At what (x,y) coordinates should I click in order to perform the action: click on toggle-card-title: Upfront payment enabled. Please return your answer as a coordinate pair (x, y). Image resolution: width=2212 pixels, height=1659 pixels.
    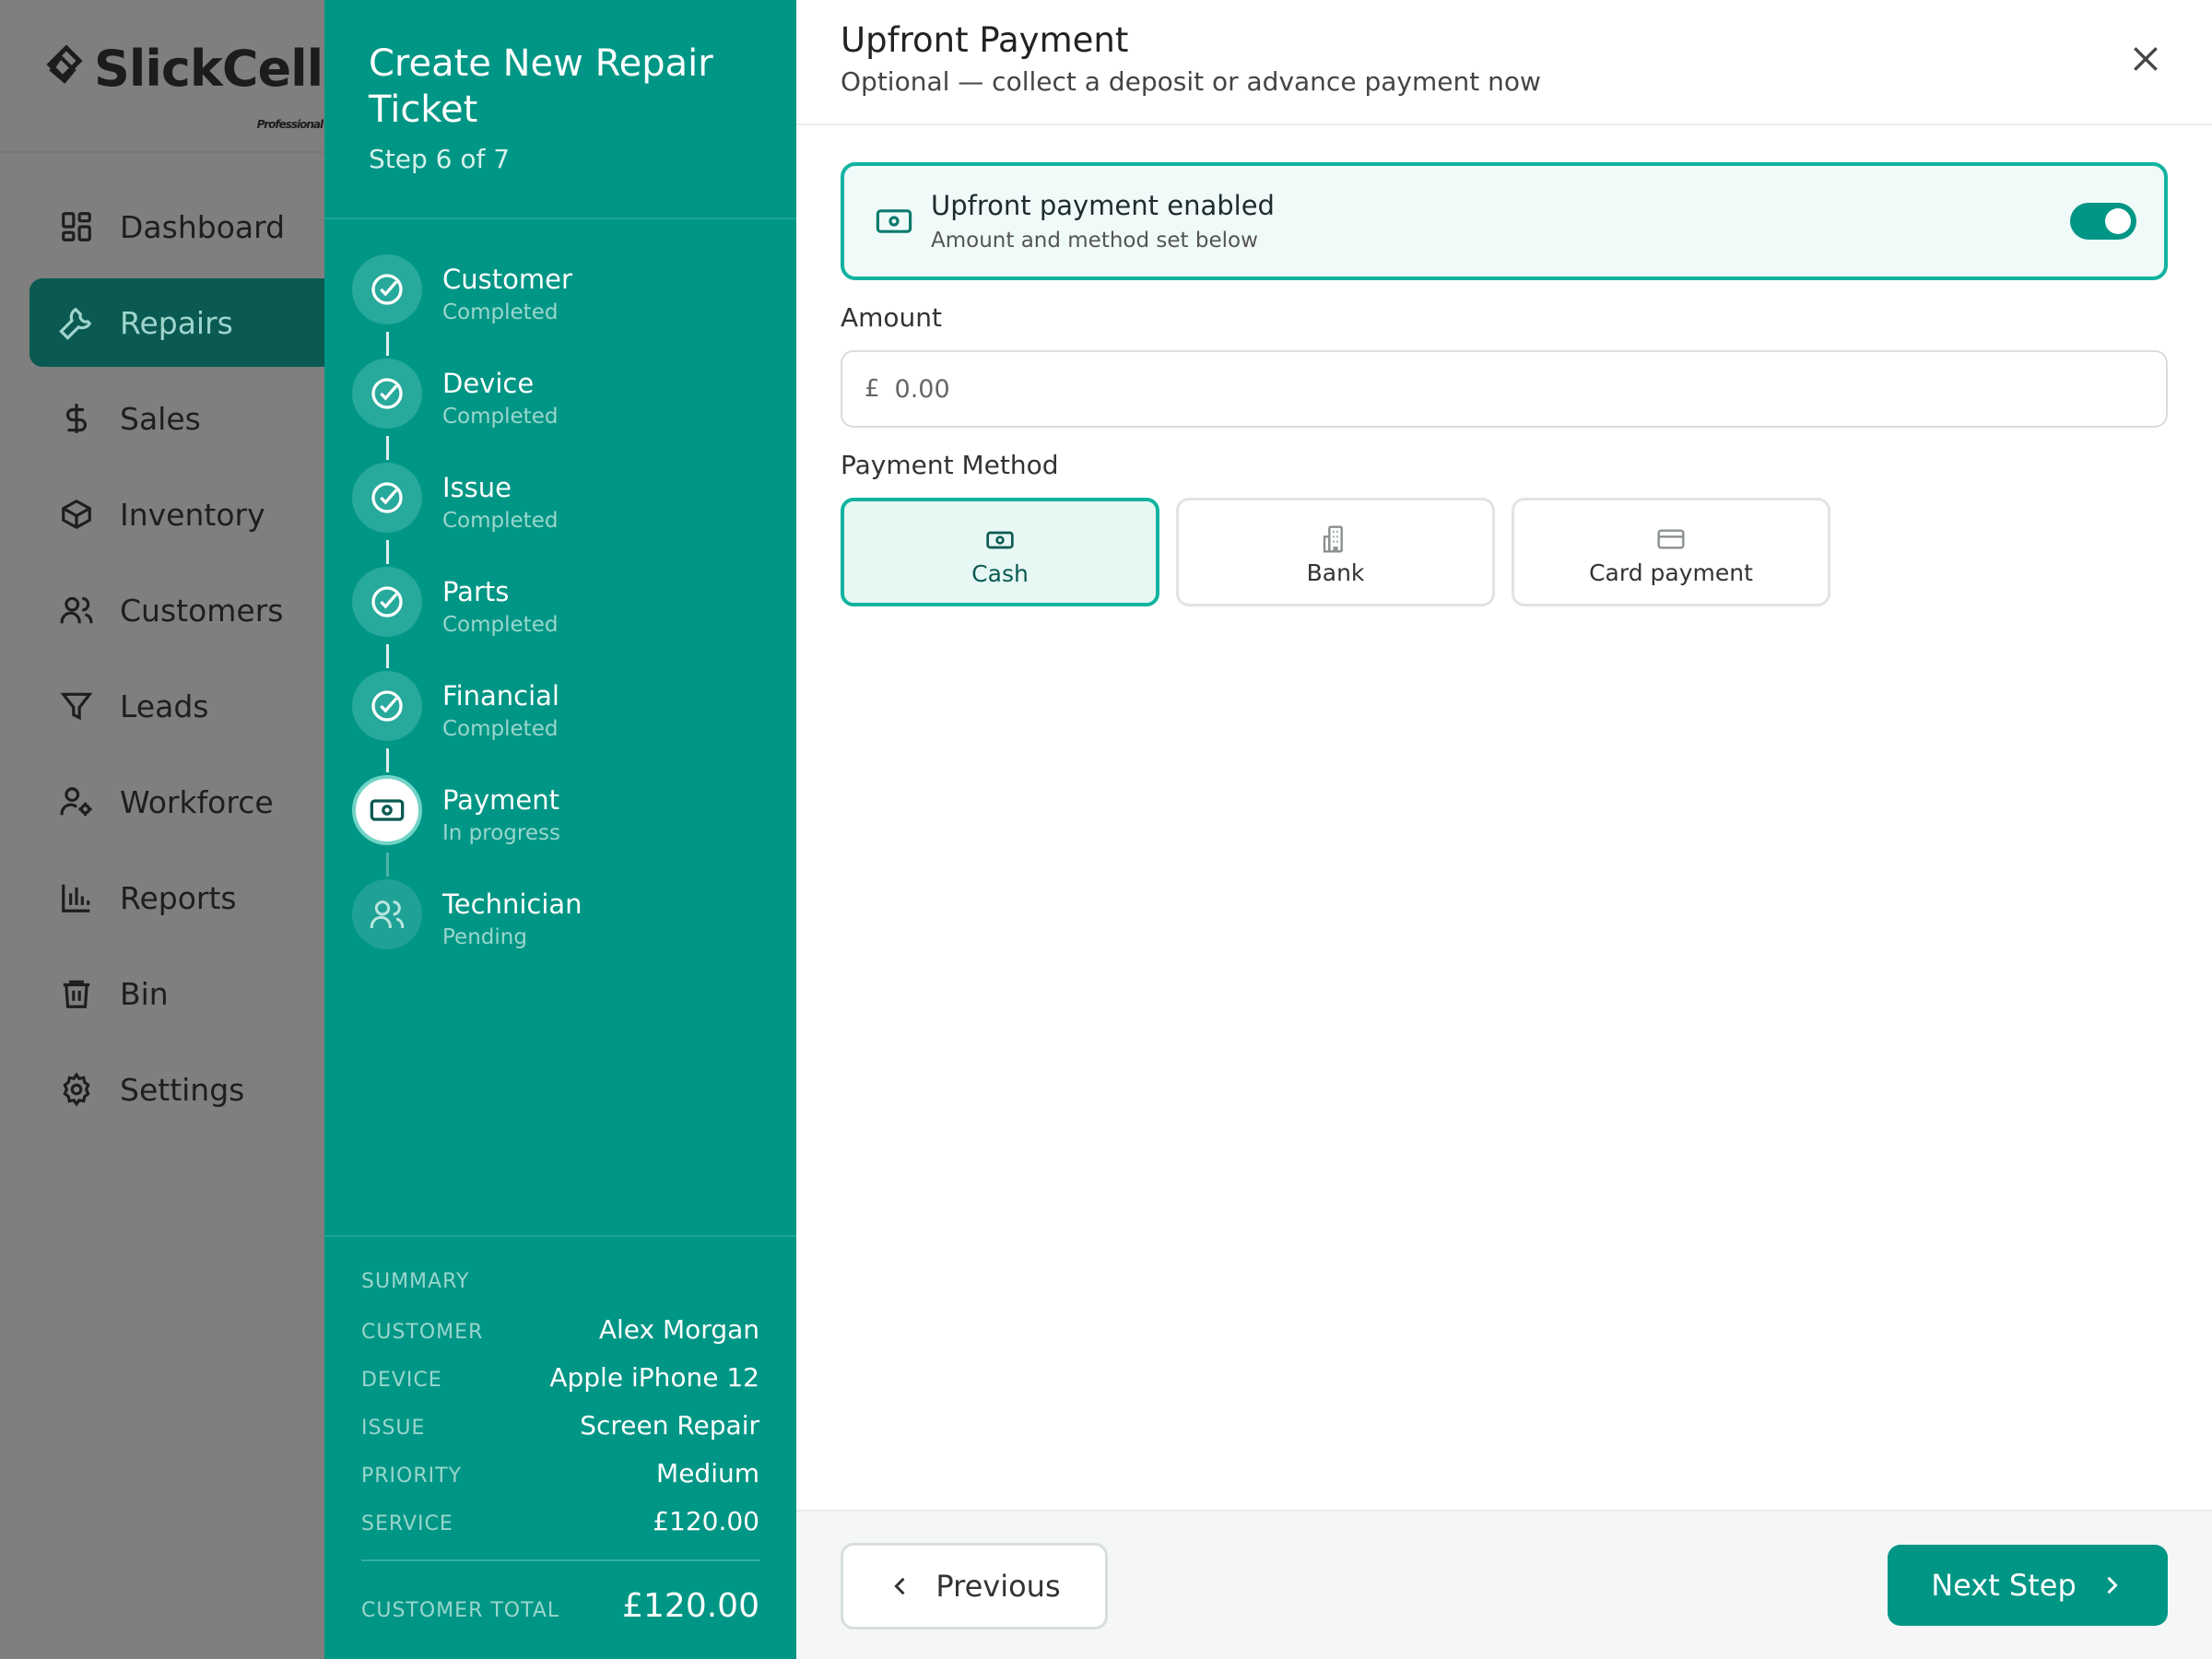
    Looking at the image, I should click on (1103, 205).